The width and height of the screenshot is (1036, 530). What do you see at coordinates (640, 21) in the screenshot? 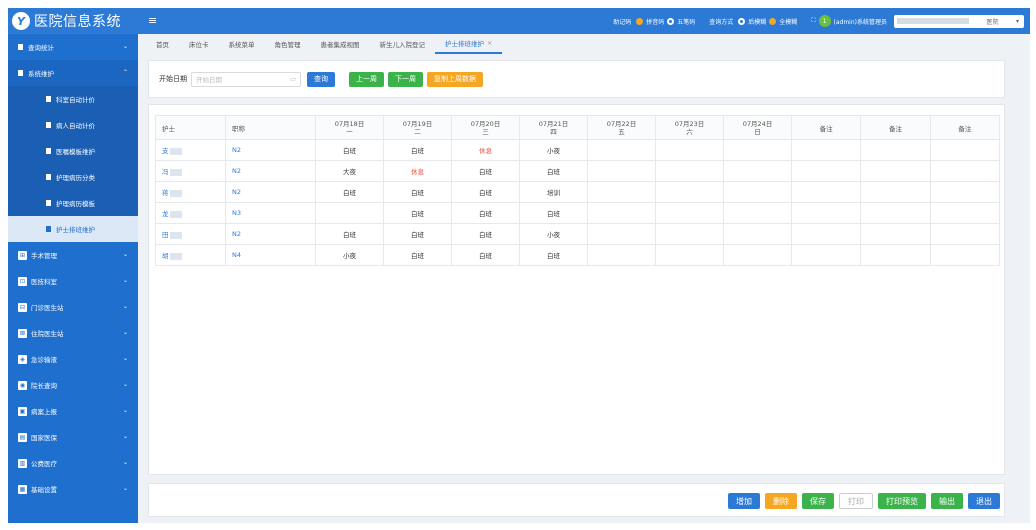
I see `pinyin-radio` at bounding box center [640, 21].